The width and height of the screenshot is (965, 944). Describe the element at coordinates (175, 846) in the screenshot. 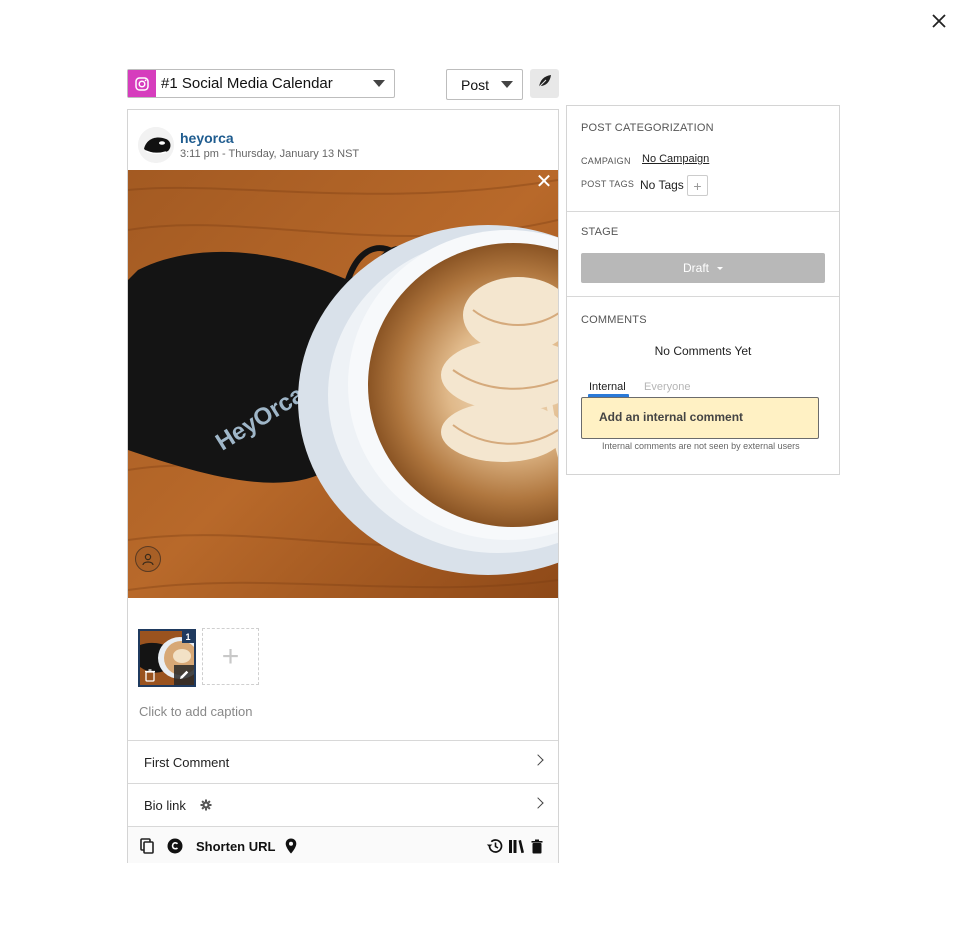

I see `copyright-icon` at that location.